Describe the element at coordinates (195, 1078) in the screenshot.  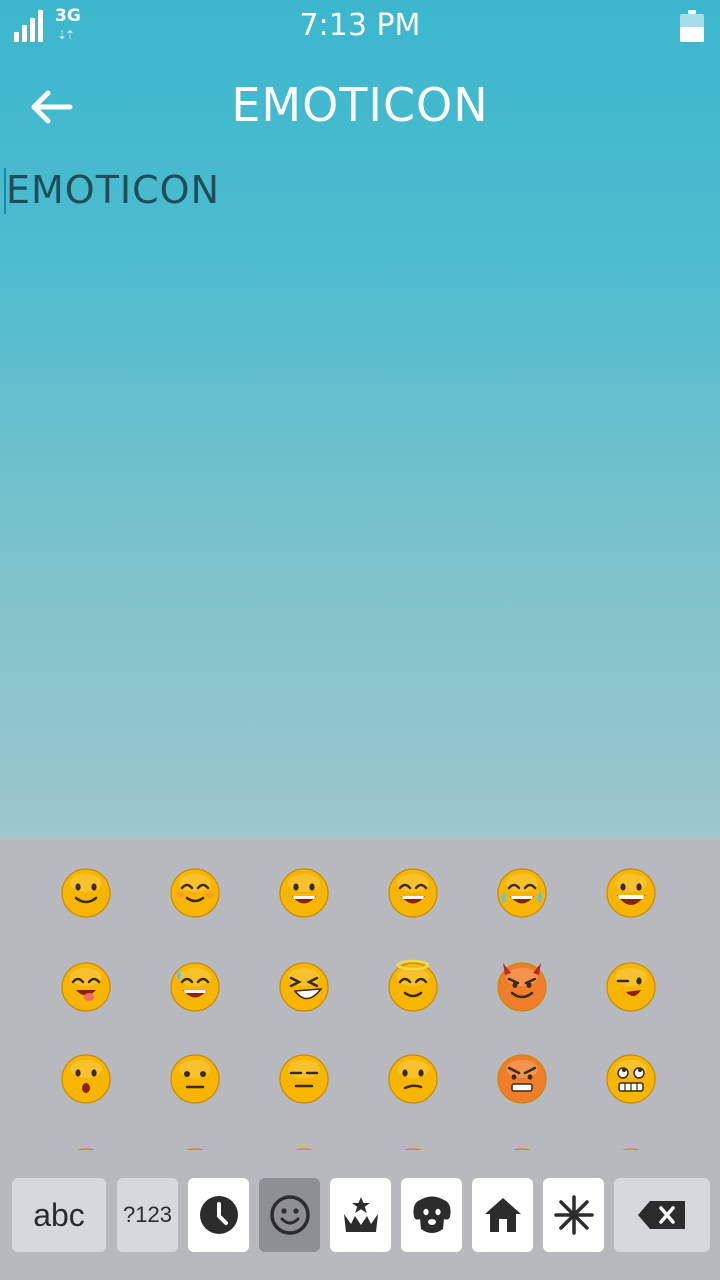
I see `emoji-neutral` at that location.